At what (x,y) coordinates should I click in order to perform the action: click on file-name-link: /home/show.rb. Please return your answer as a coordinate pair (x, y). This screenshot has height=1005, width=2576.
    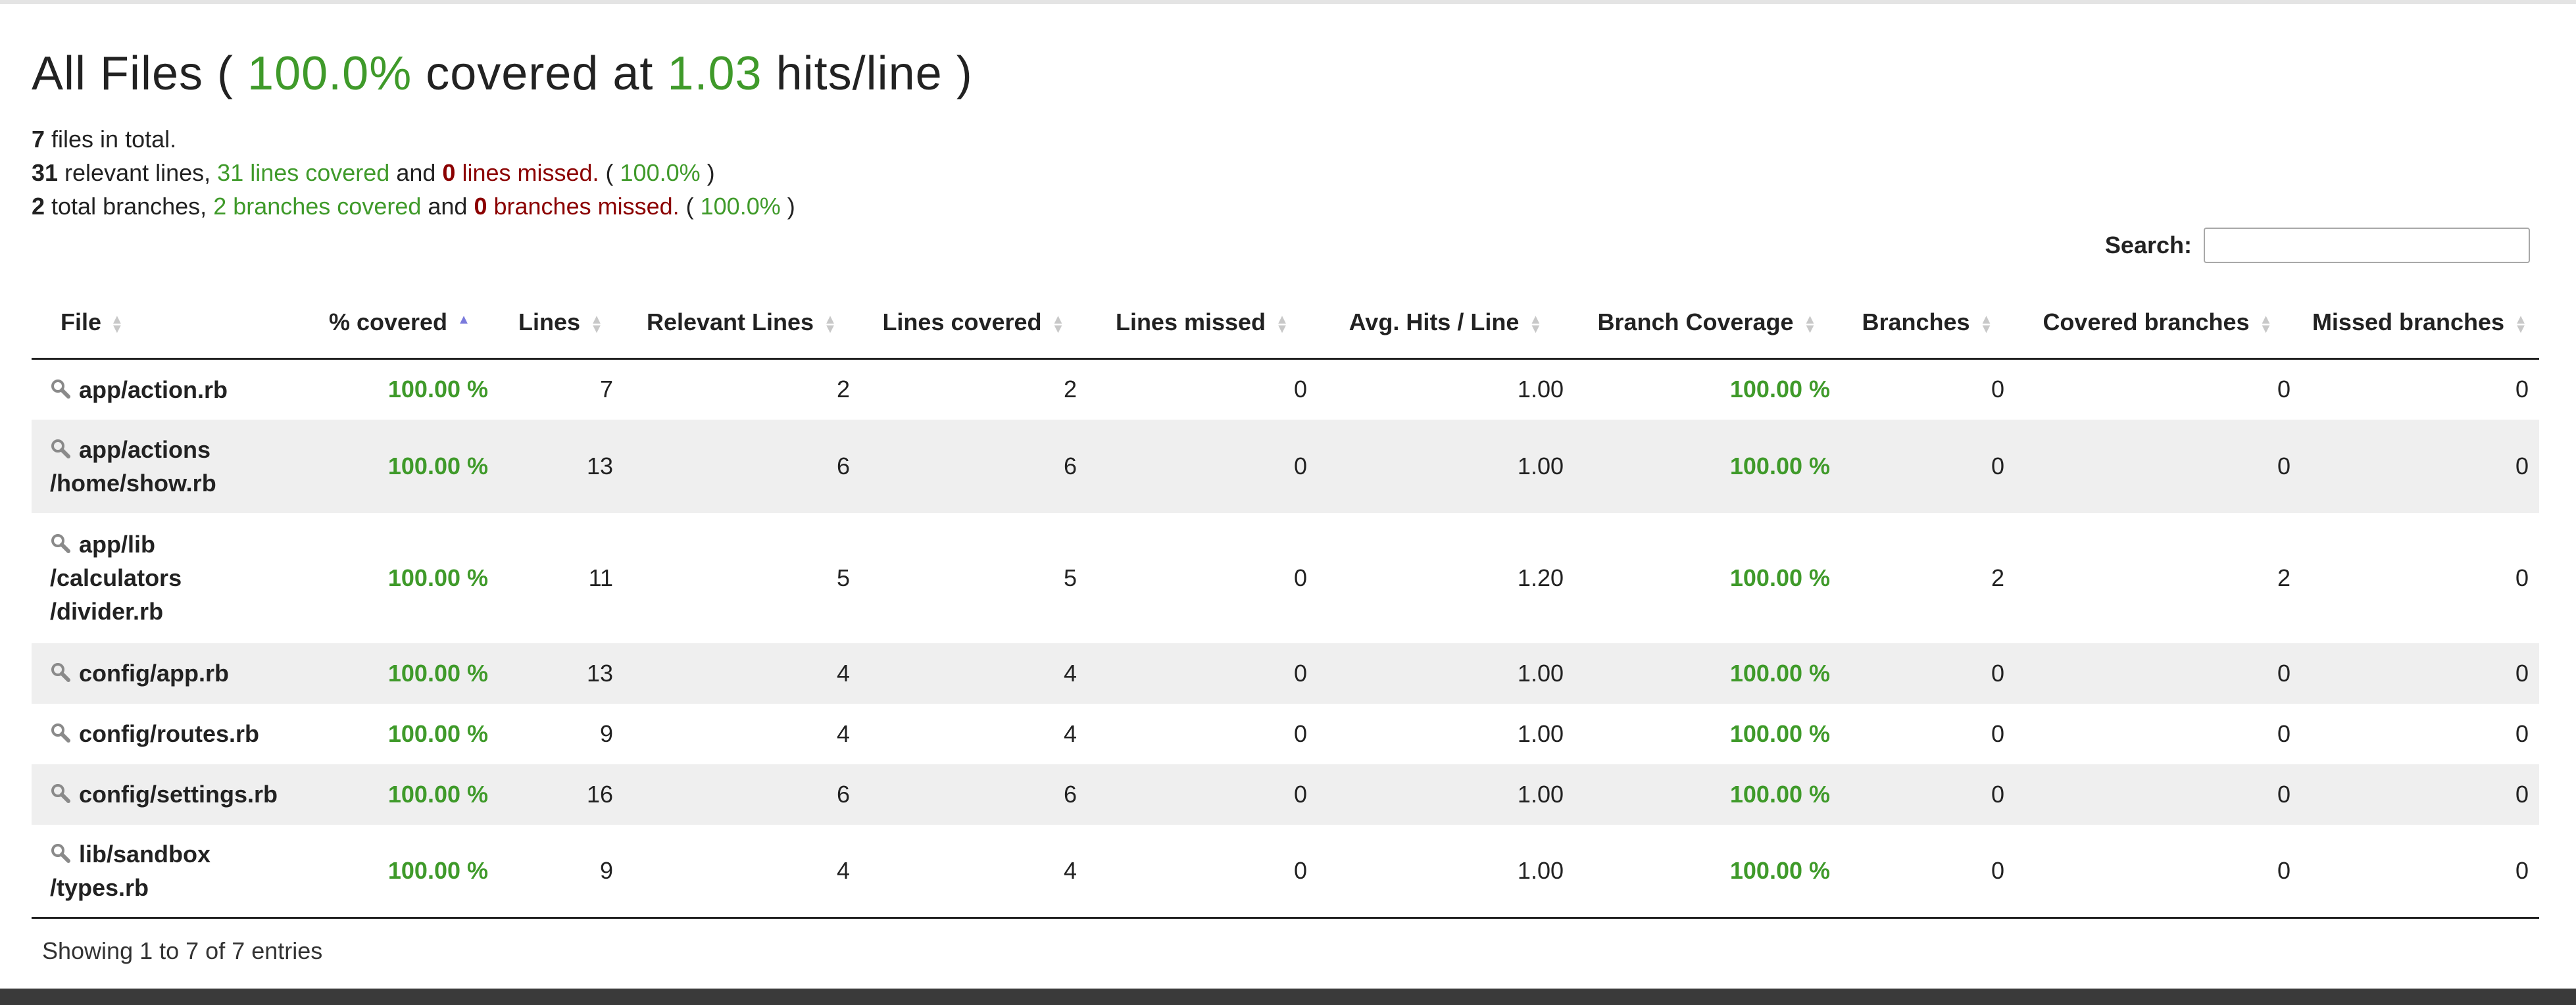
    Looking at the image, I should click on (133, 483).